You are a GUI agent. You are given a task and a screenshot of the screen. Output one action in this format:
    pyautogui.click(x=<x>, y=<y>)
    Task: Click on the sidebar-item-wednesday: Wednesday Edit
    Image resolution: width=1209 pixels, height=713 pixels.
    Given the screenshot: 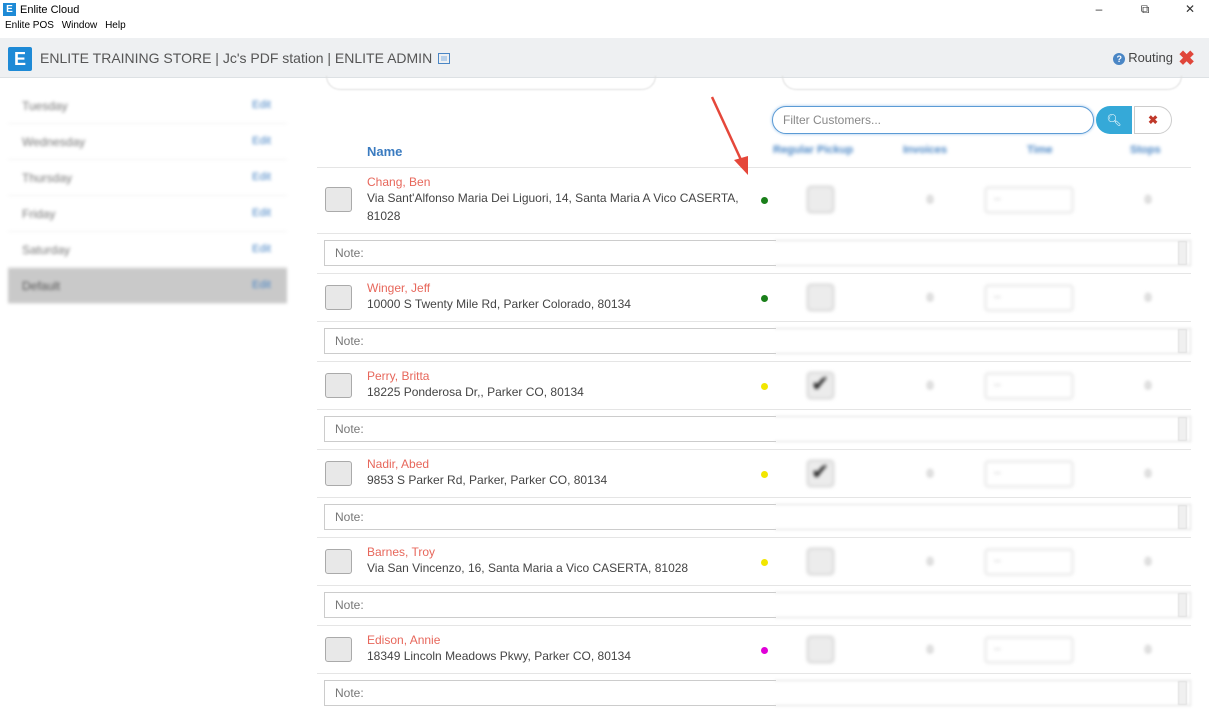 What is the action you would take?
    pyautogui.click(x=147, y=142)
    